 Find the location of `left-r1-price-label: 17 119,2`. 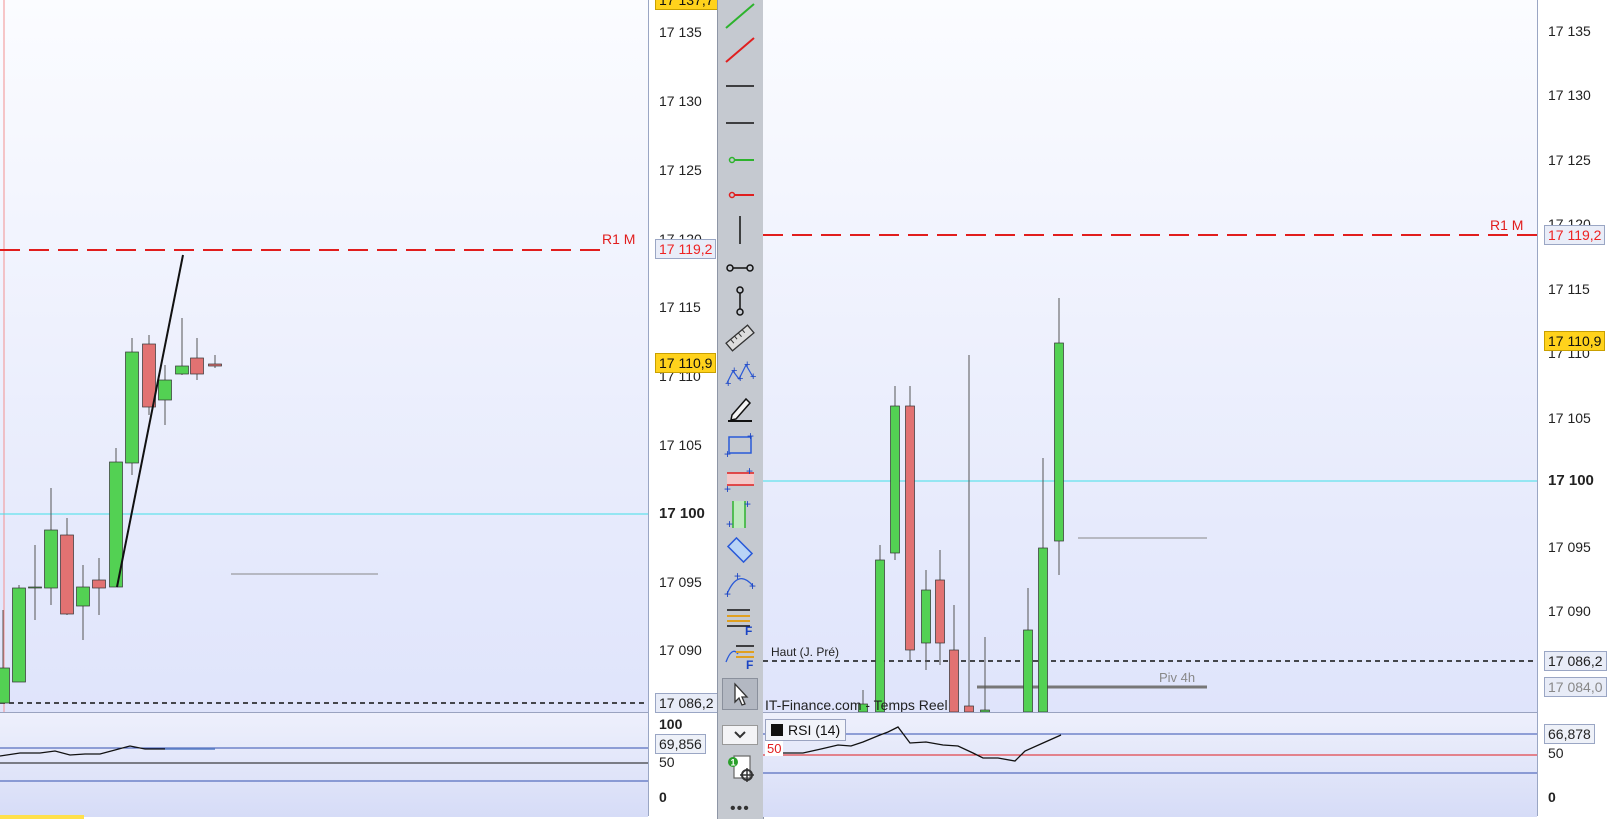

left-r1-price-label: 17 119,2 is located at coordinates (686, 249).